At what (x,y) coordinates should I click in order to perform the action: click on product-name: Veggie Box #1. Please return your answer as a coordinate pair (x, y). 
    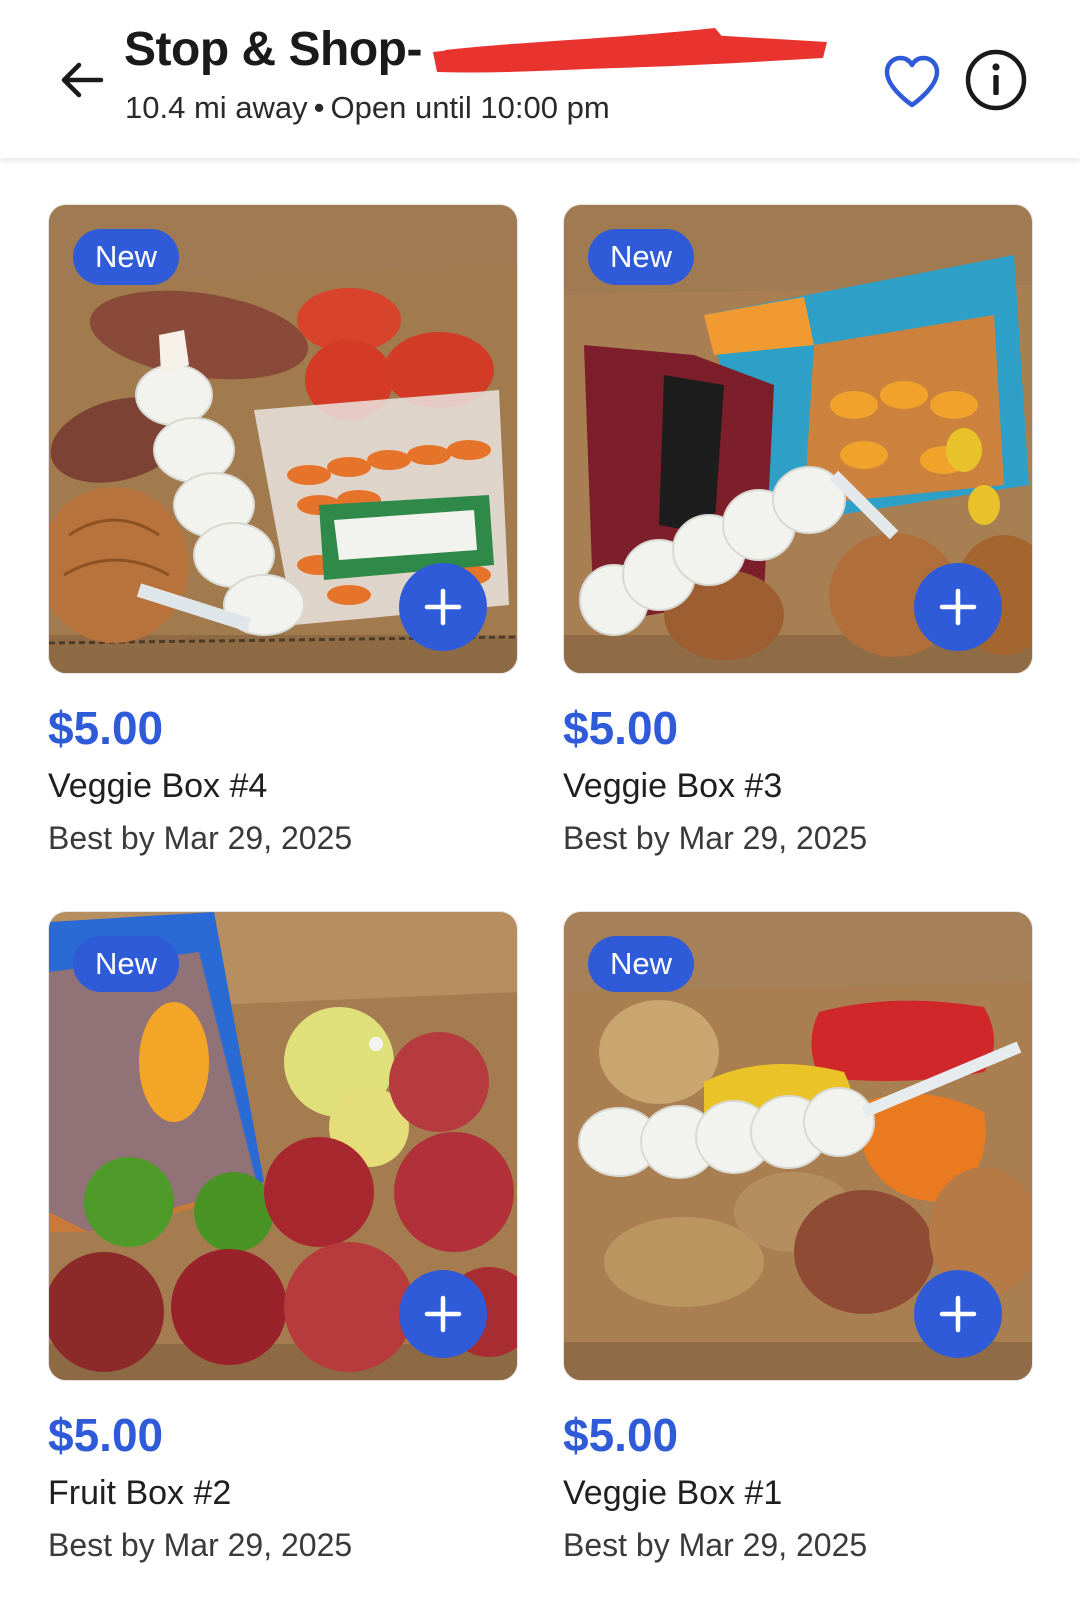
    Looking at the image, I should click on (673, 1493).